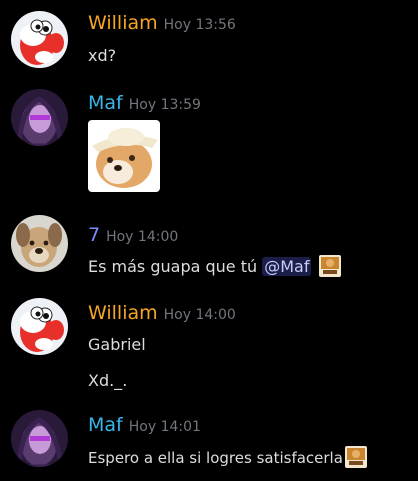 This screenshot has height=481, width=418. I want to click on message-text: xd?, so click(102, 55).